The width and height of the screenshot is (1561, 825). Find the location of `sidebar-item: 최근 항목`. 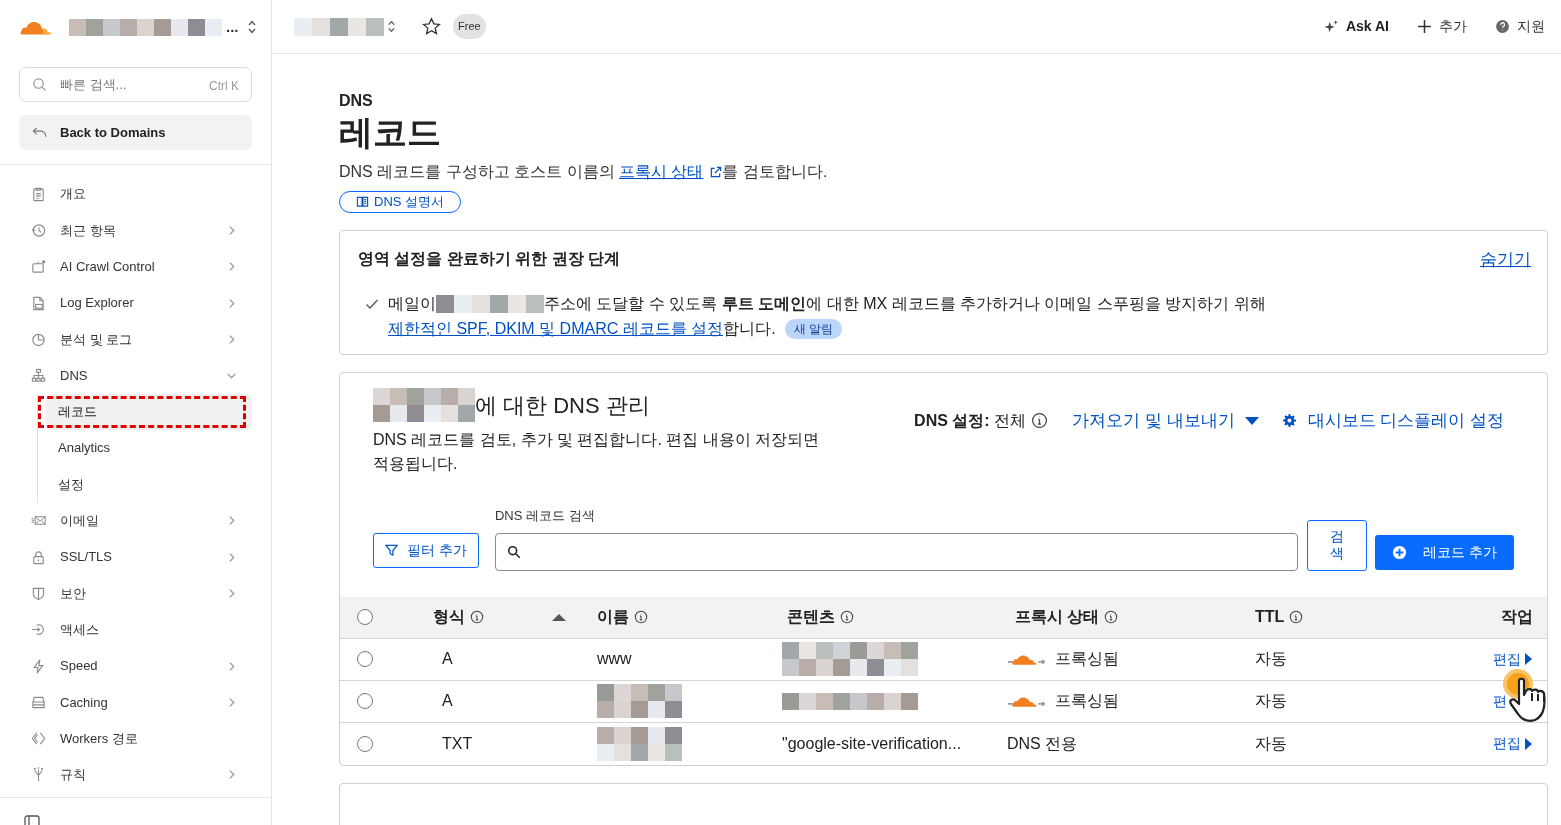

sidebar-item: 최근 항목 is located at coordinates (135, 230).